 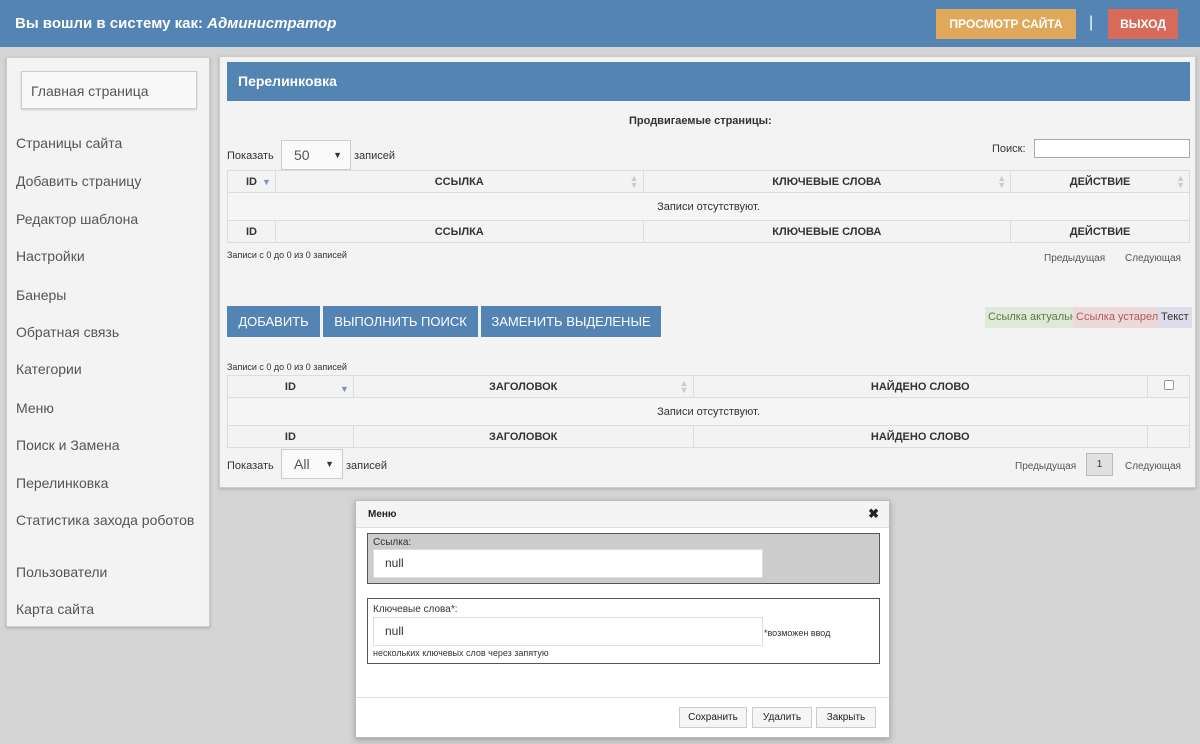 What do you see at coordinates (873, 514) in the screenshot?
I see `close-icon: ✖` at bounding box center [873, 514].